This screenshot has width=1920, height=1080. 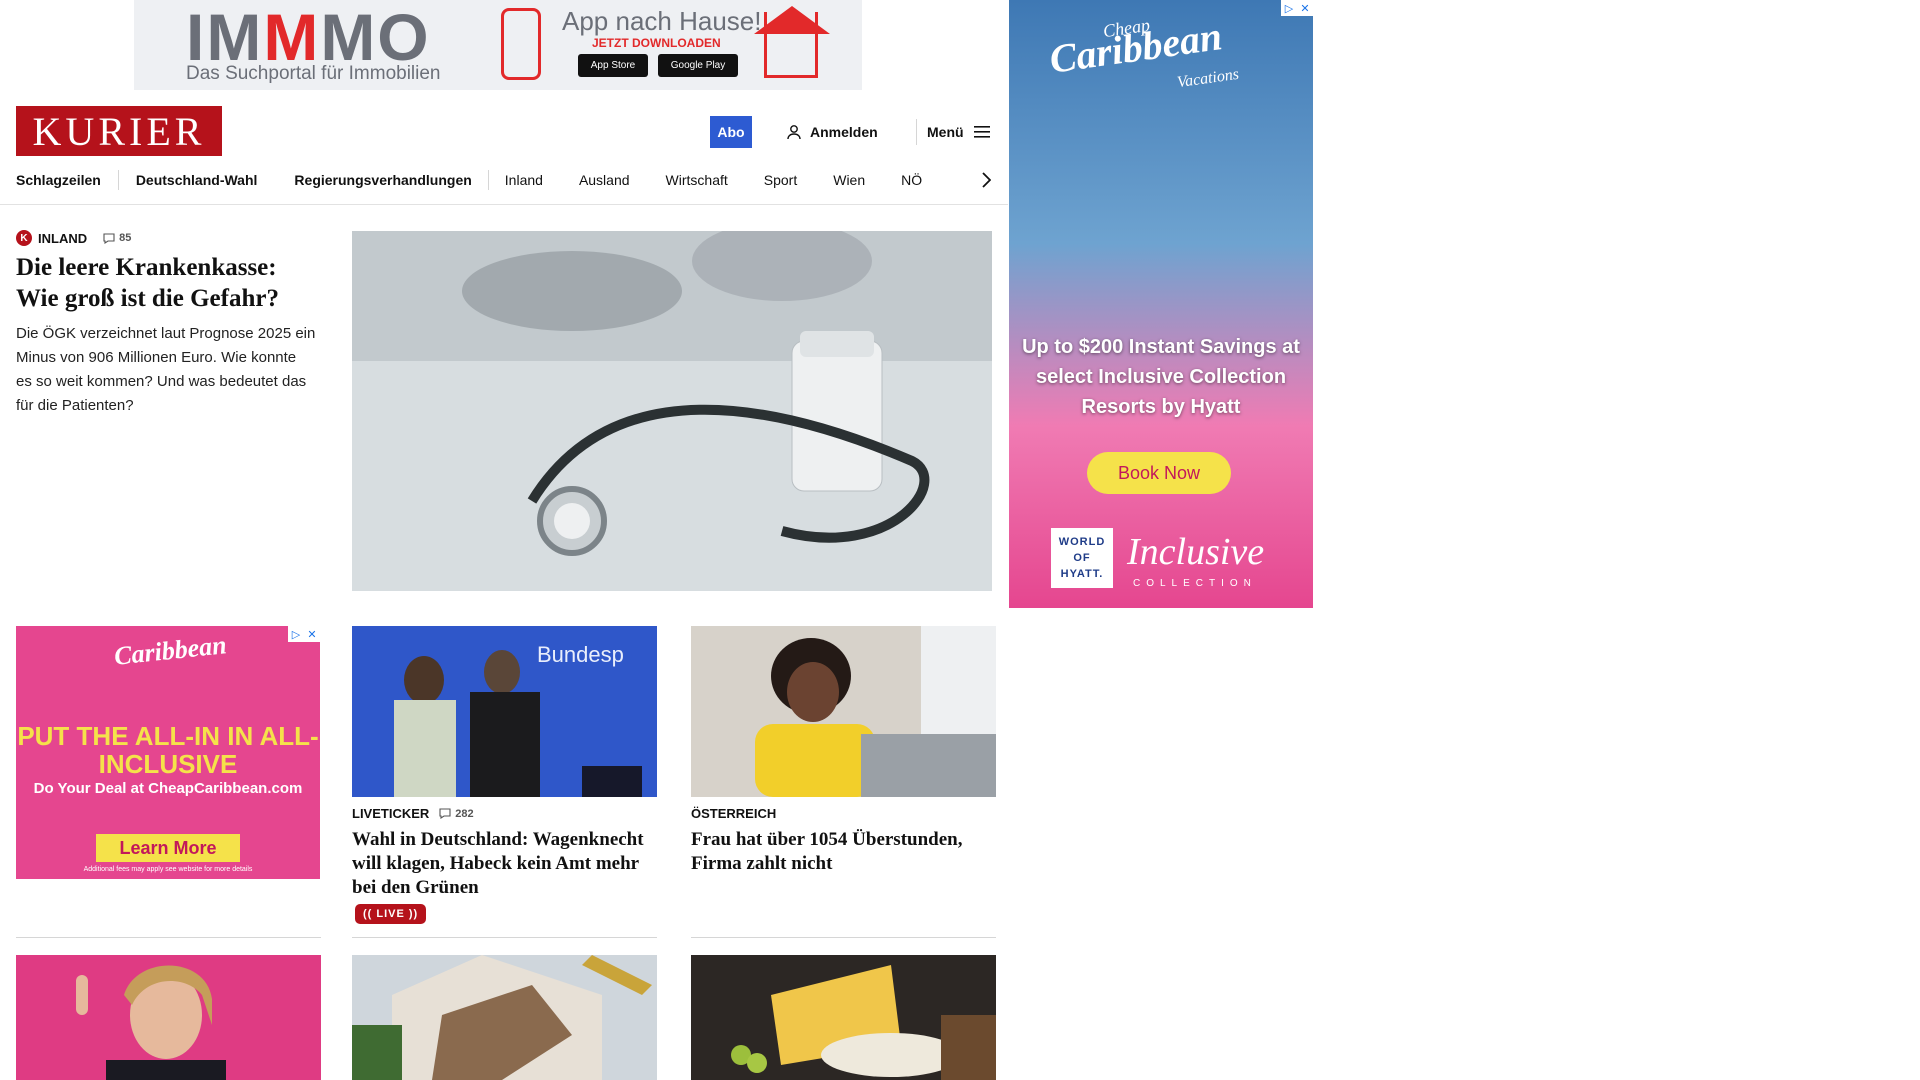 What do you see at coordinates (524, 180) in the screenshot?
I see `nav-item-inland: Inland` at bounding box center [524, 180].